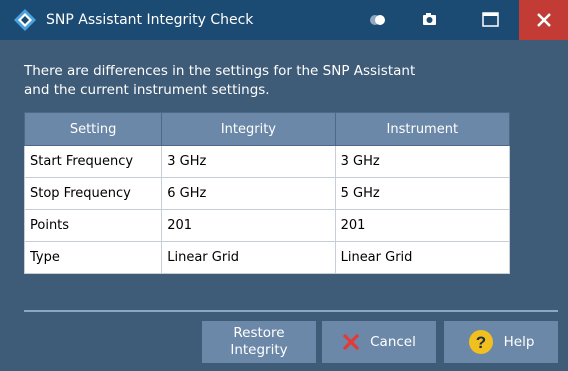 The width and height of the screenshot is (568, 371). Describe the element at coordinates (93, 129) in the screenshot. I see `column-header-setting: Setting` at that location.